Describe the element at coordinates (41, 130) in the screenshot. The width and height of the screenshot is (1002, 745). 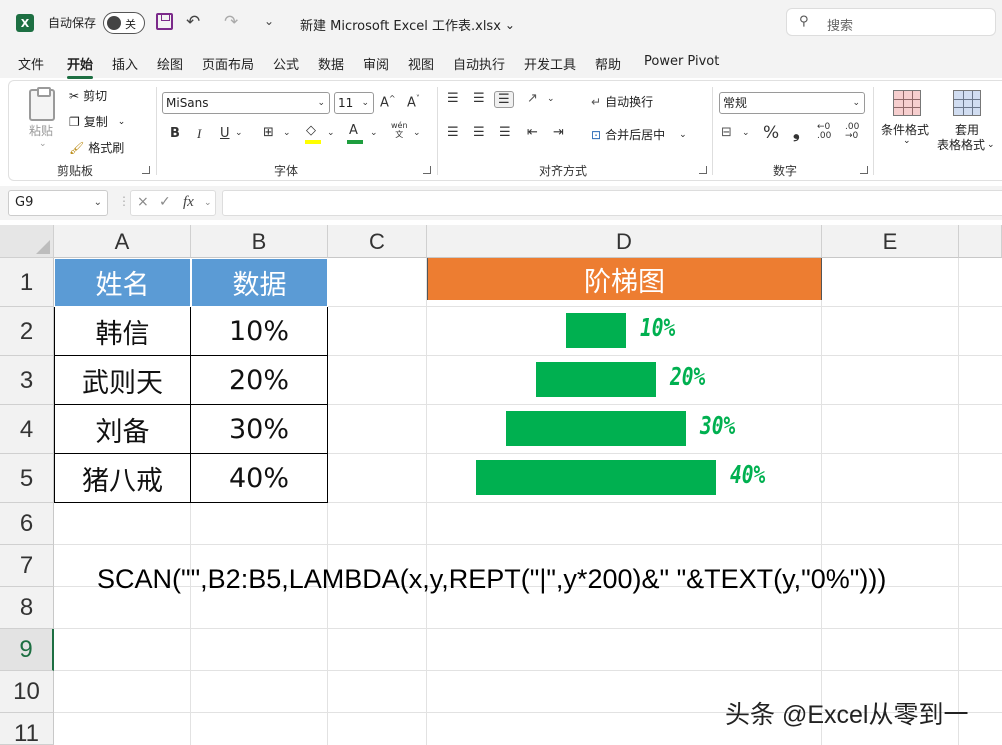
I see `paste-button: 粘贴` at that location.